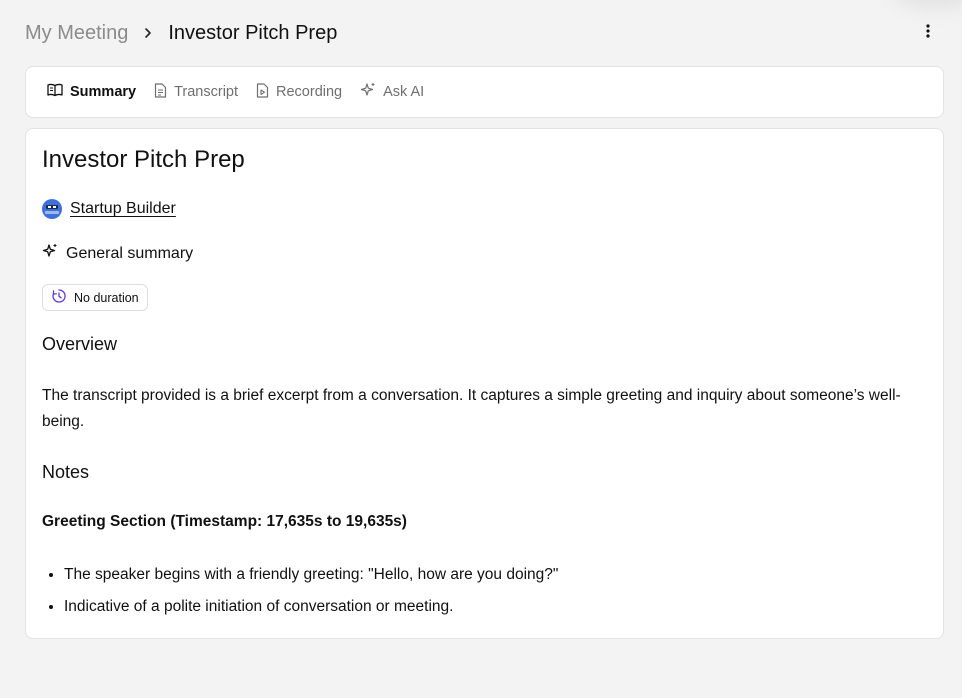  What do you see at coordinates (253, 32) in the screenshot?
I see `breadcrumb-current: Investor Pitch Prep` at bounding box center [253, 32].